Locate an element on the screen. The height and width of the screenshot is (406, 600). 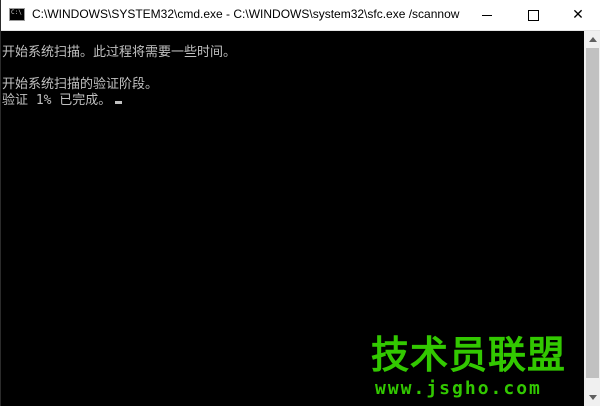
watermark-logo: 技术员联盟 is located at coordinates (469, 355).